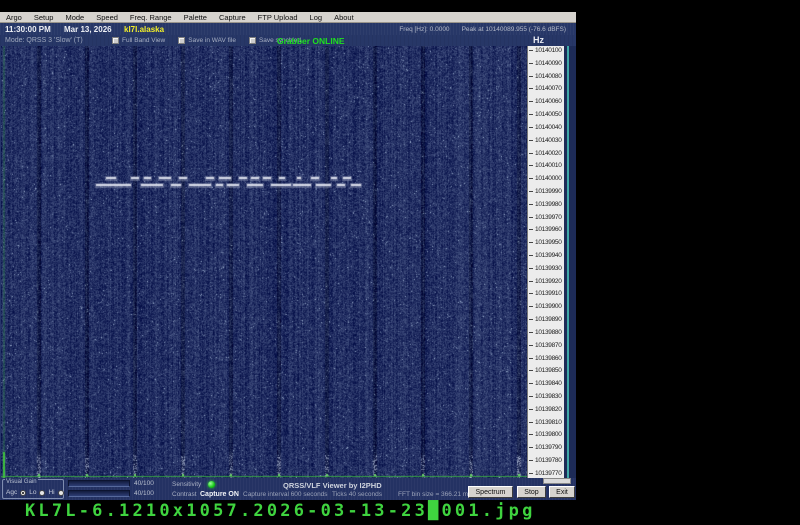 The image size is (800, 525). I want to click on filename-caption: KL7L-6.1210x1057.2026-03-13-23█001.jpg, so click(280, 511).